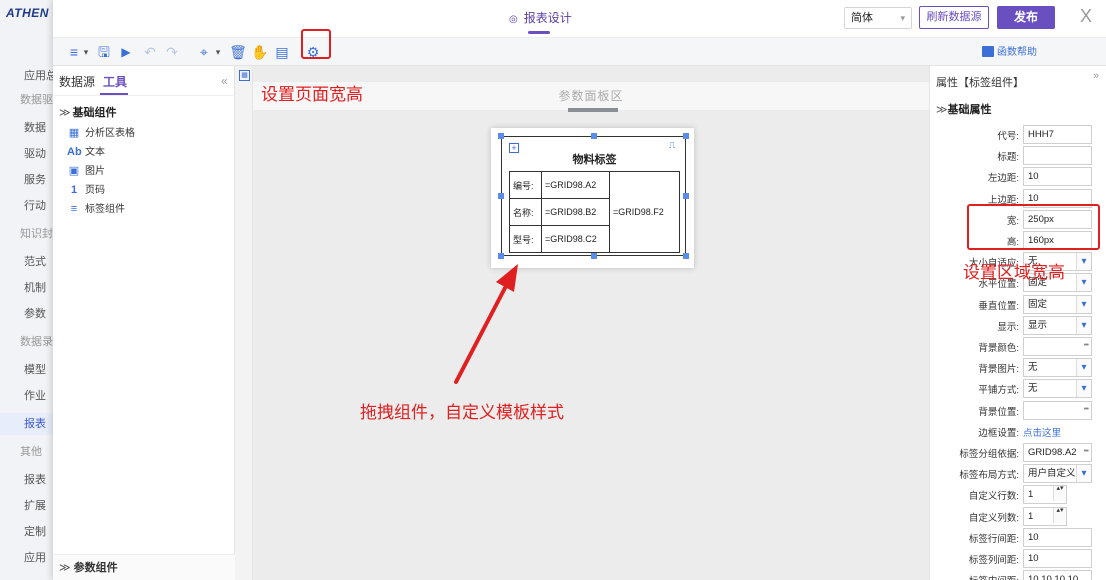 The width and height of the screenshot is (1106, 580). I want to click on page-settings-highlight, so click(316, 44).